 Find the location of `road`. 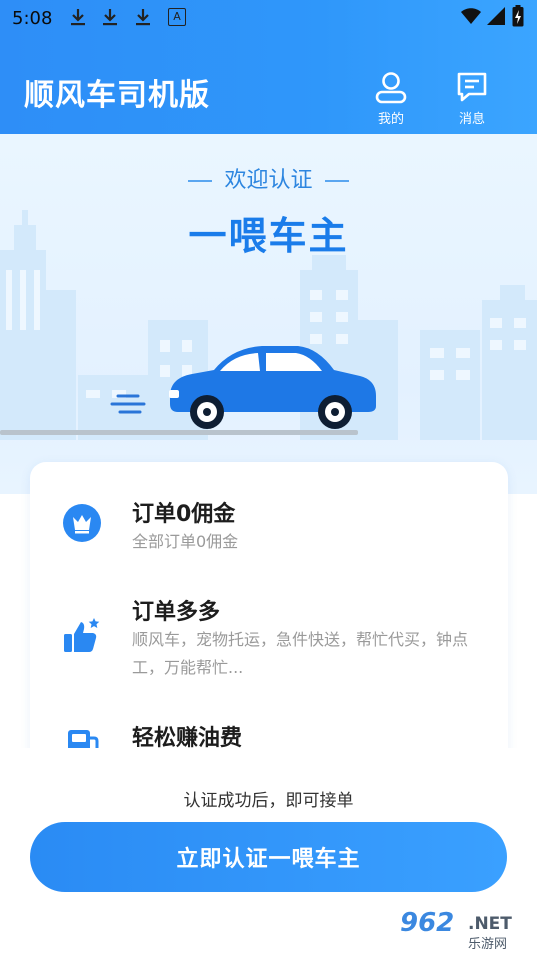

road is located at coordinates (179, 432).